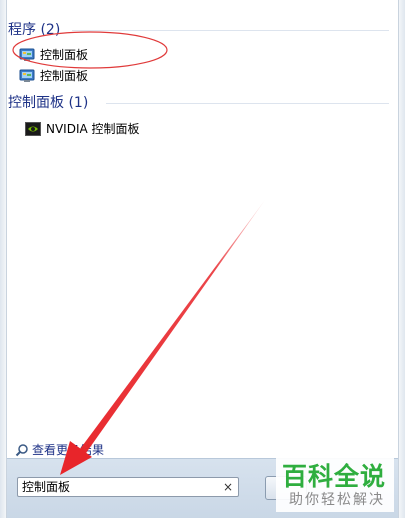 The image size is (405, 518). I want to click on result-control-panel-1: 控制面板, so click(53, 55).